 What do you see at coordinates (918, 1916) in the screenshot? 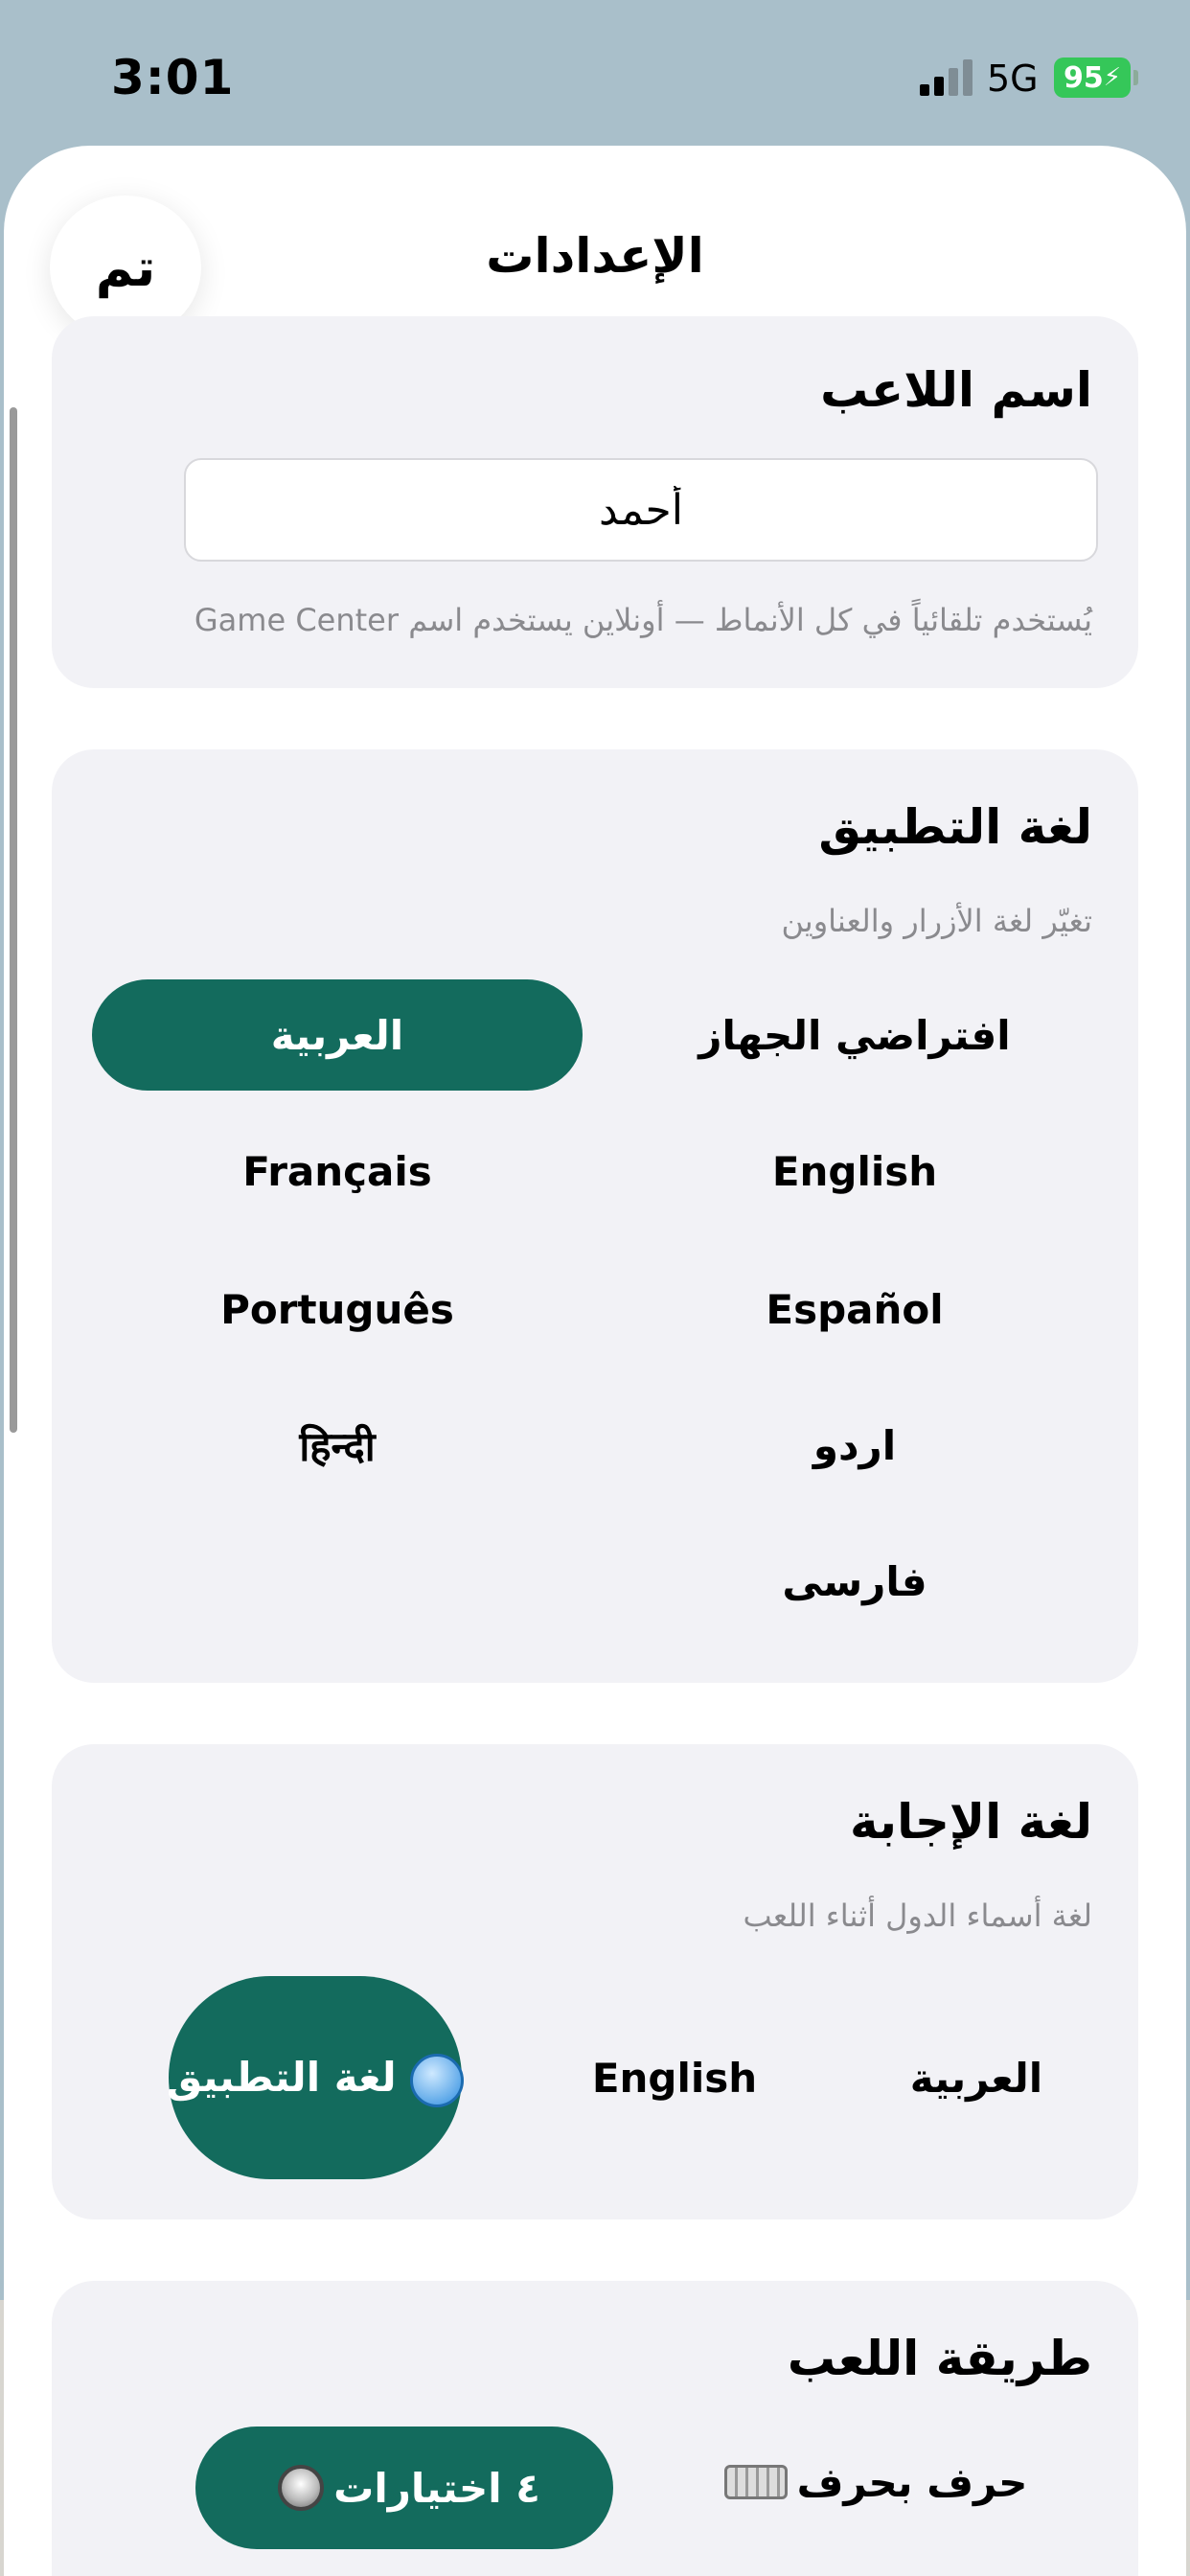
I see `answer-language-subtitle: لغة أسماء الدول أثناء اللعب` at bounding box center [918, 1916].